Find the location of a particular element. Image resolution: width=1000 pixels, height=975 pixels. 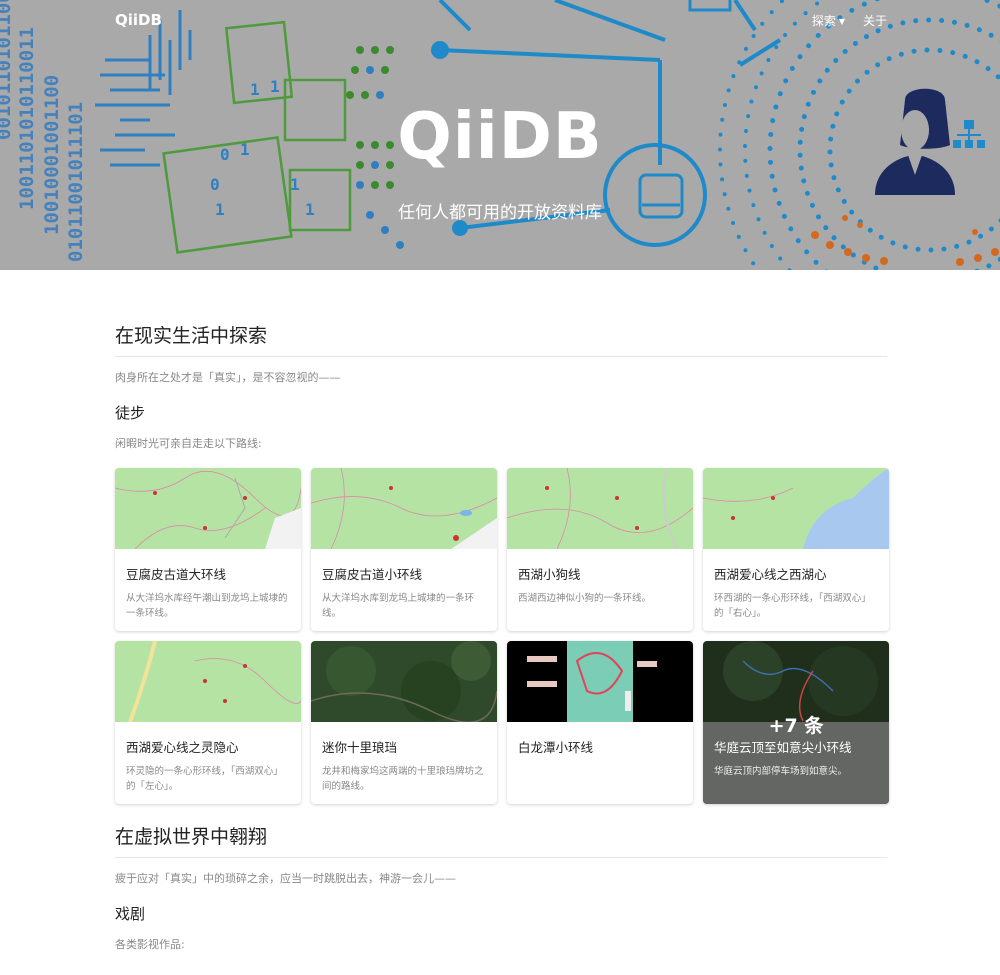

route-card: 白龙潭小环线 is located at coordinates (600, 722).